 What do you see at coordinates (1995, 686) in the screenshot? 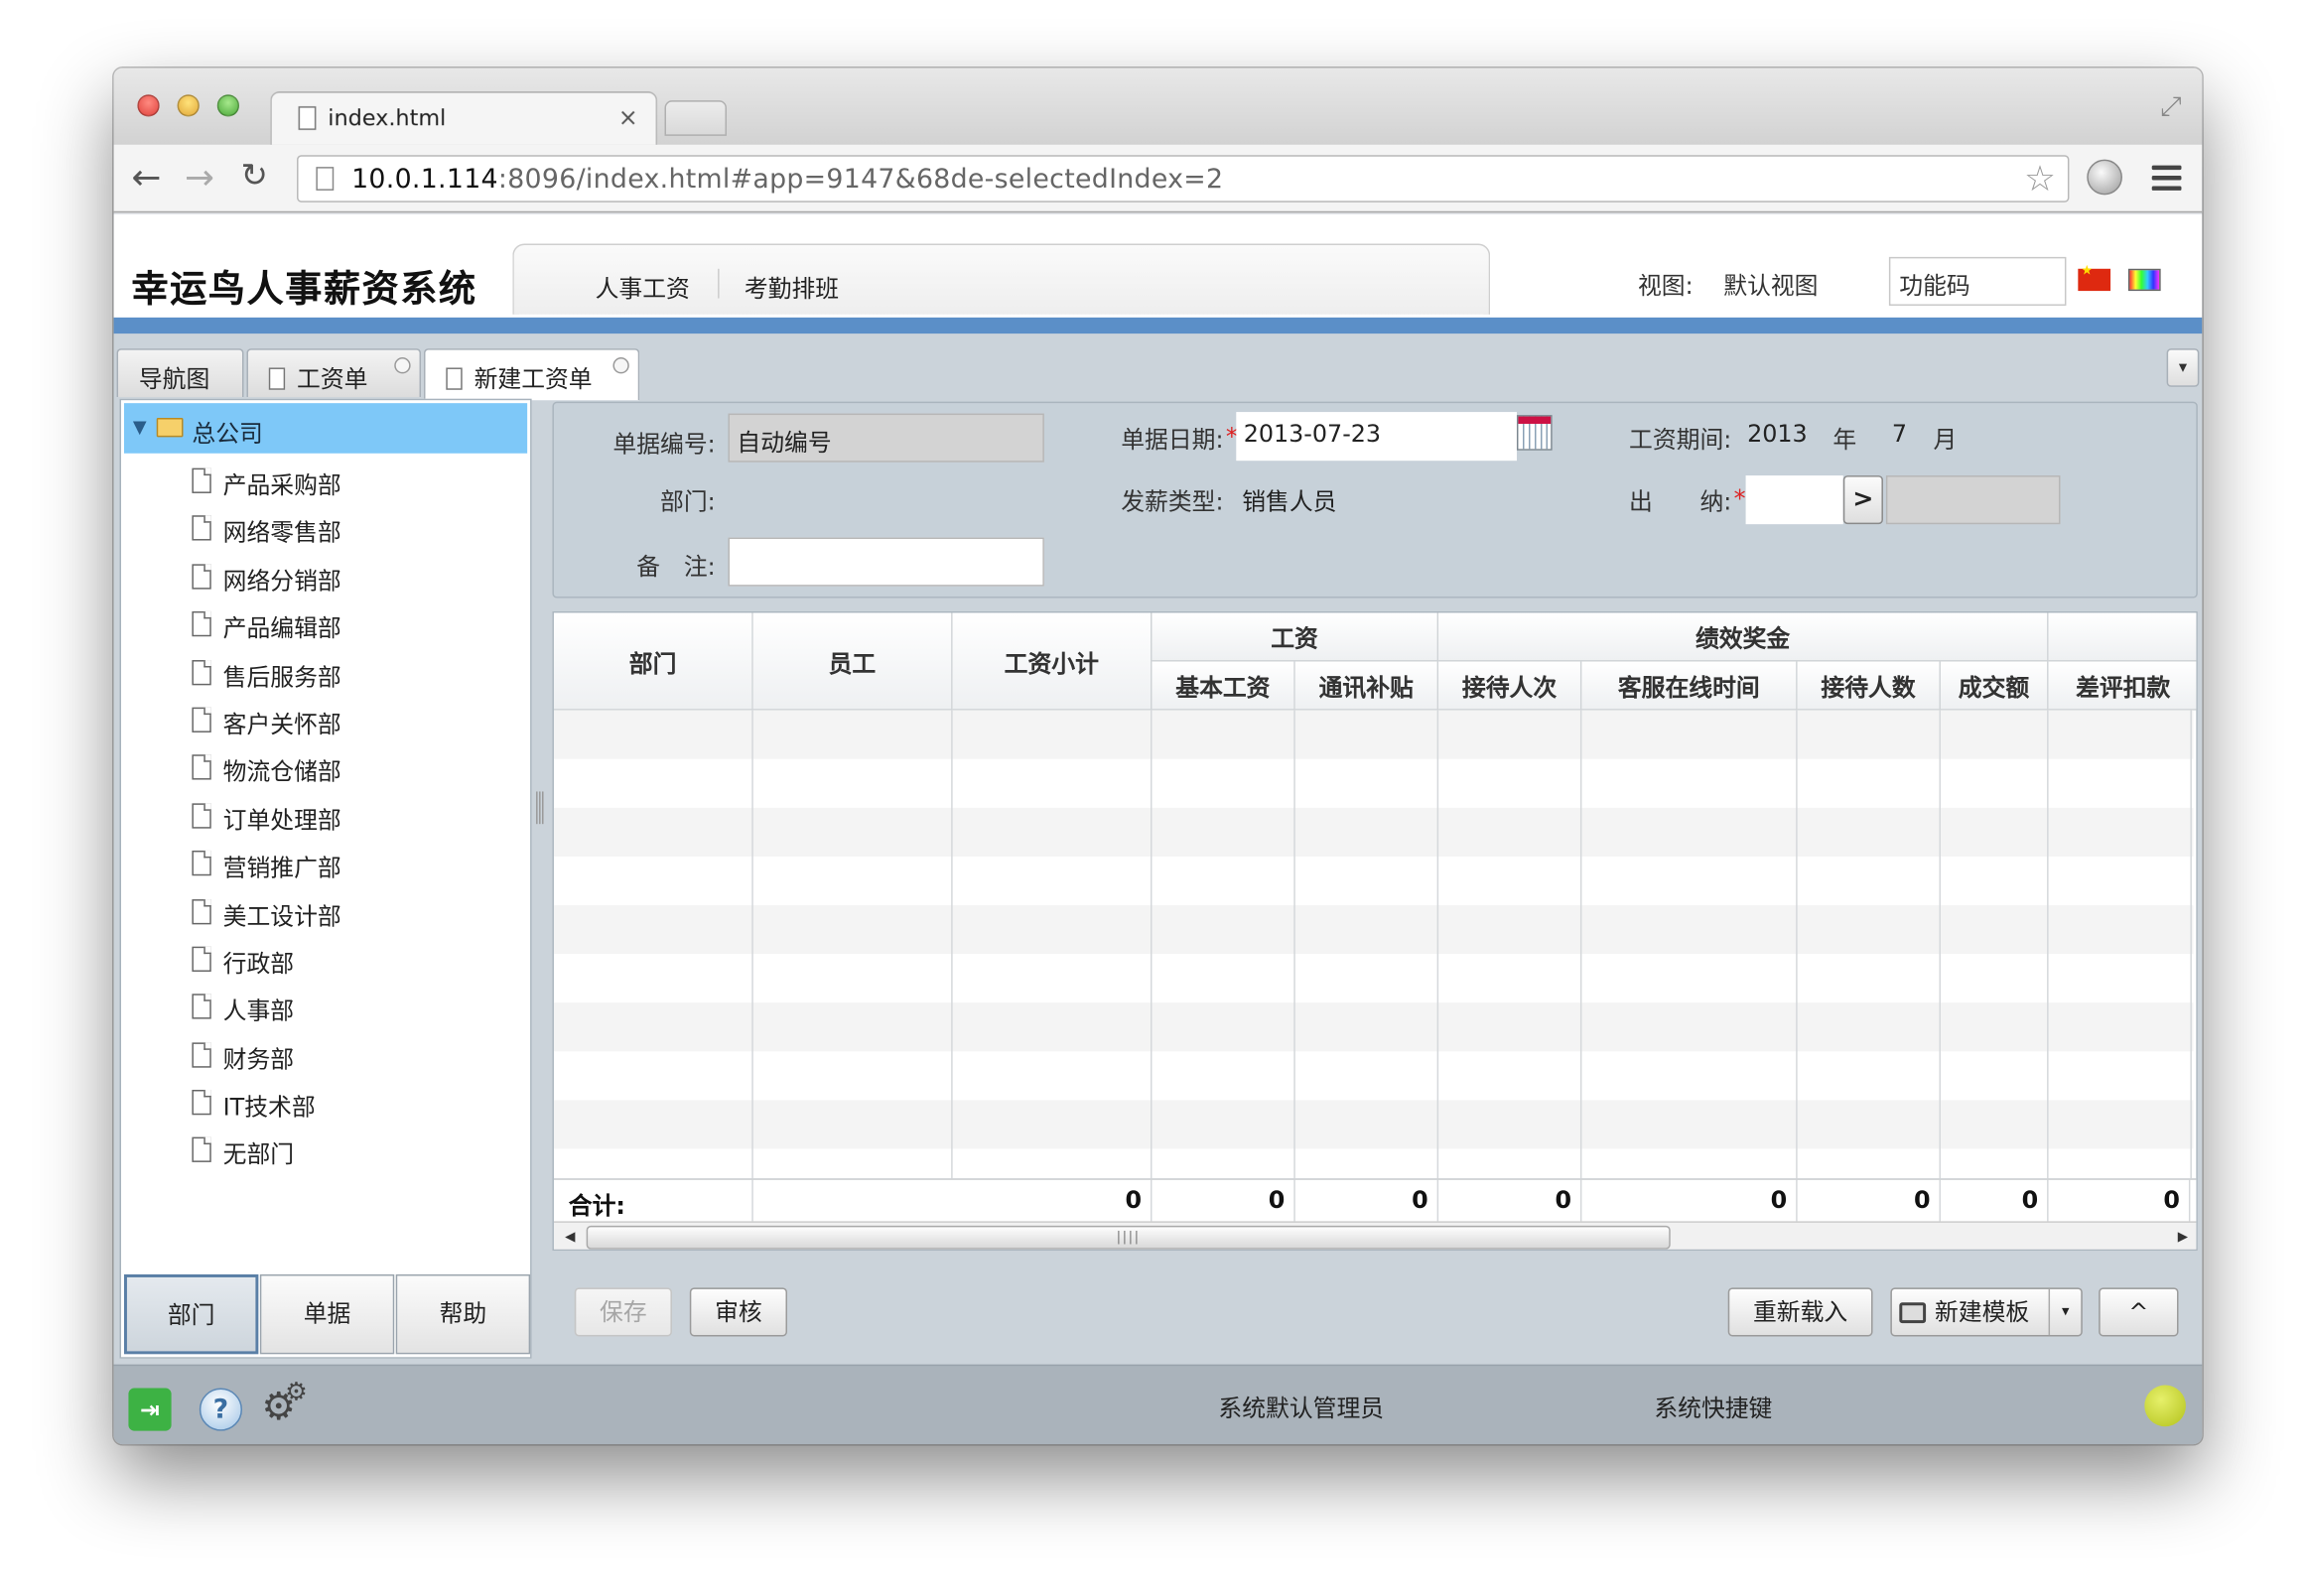
I see `column-header-turnover: 成交额` at bounding box center [1995, 686].